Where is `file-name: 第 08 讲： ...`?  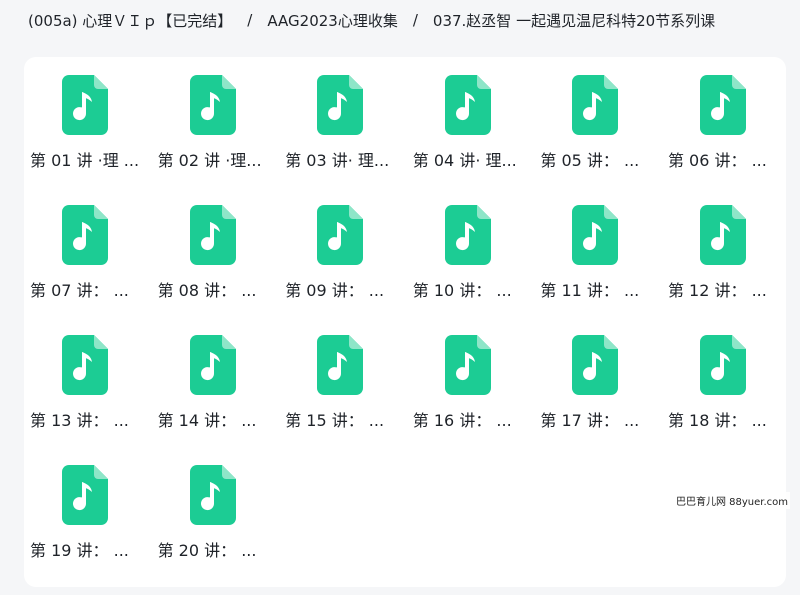
file-name: 第 08 讲： ... is located at coordinates (207, 290).